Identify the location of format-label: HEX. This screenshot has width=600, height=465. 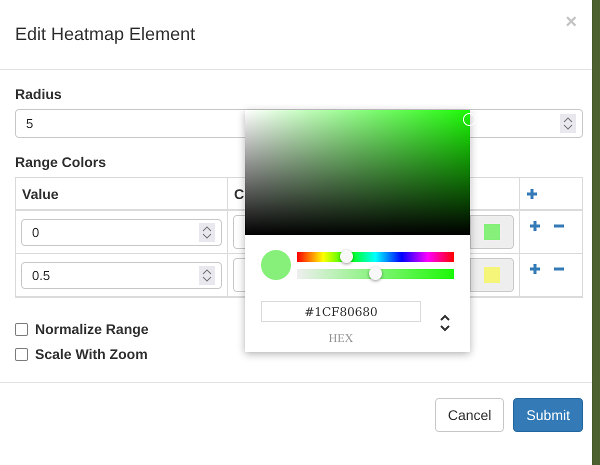
(341, 338).